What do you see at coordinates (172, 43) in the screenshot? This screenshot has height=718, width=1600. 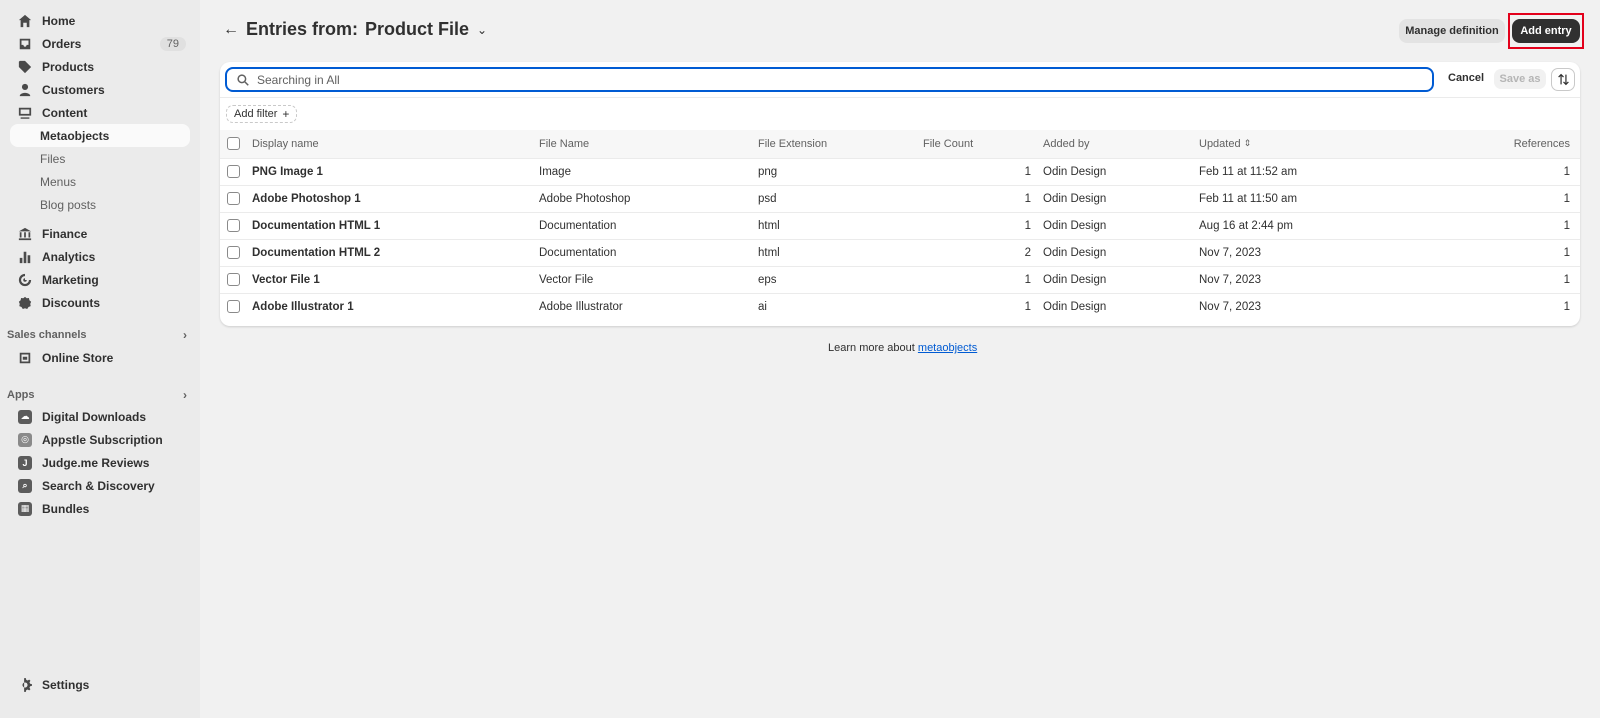 I see `orders-count-badge: 79` at bounding box center [172, 43].